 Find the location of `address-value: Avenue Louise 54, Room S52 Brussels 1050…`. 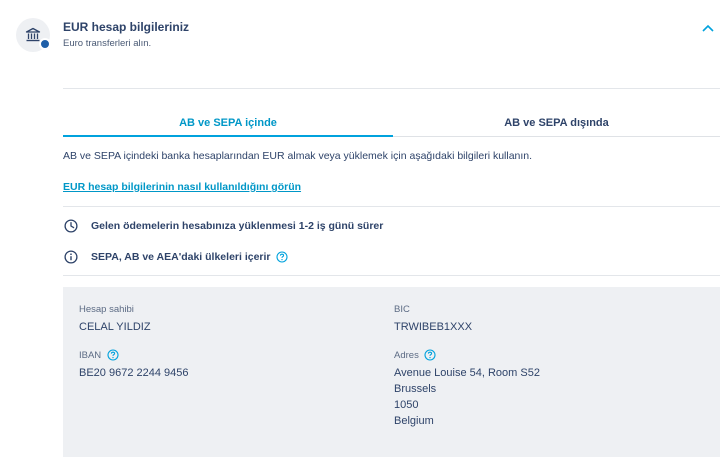

address-value: Avenue Louise 54, Room S52 Brussels 1050… is located at coordinates (467, 397).